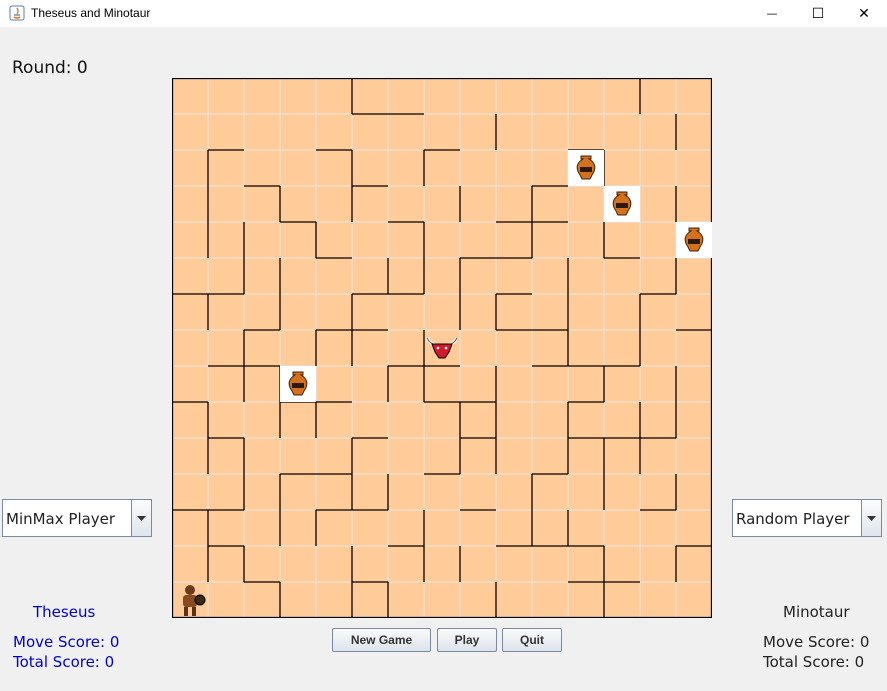 The height and width of the screenshot is (691, 887). What do you see at coordinates (793, 519) in the screenshot?
I see `minotaur-player-select-value: Random Player` at bounding box center [793, 519].